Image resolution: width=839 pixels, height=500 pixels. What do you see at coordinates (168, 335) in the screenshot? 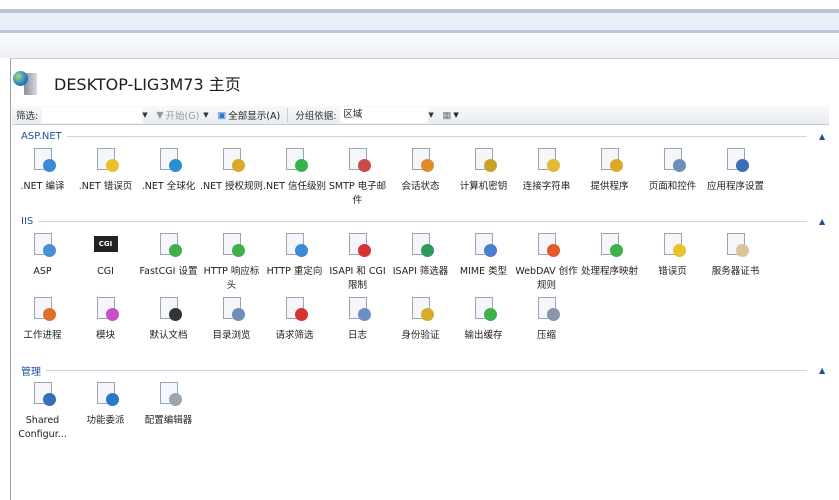
I see `feature-label: 默认文档` at bounding box center [168, 335].